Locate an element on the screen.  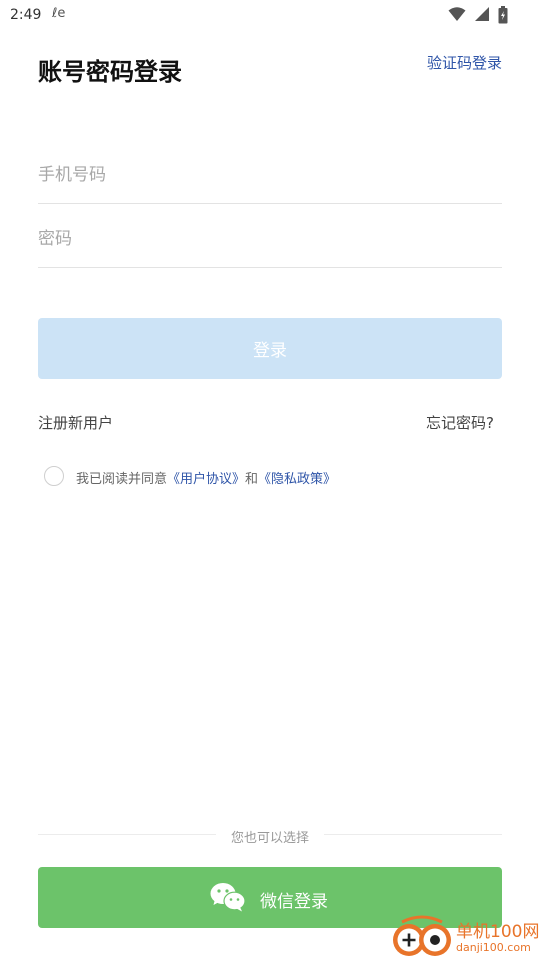
carrier-icon: ℓe is located at coordinates (59, 13).